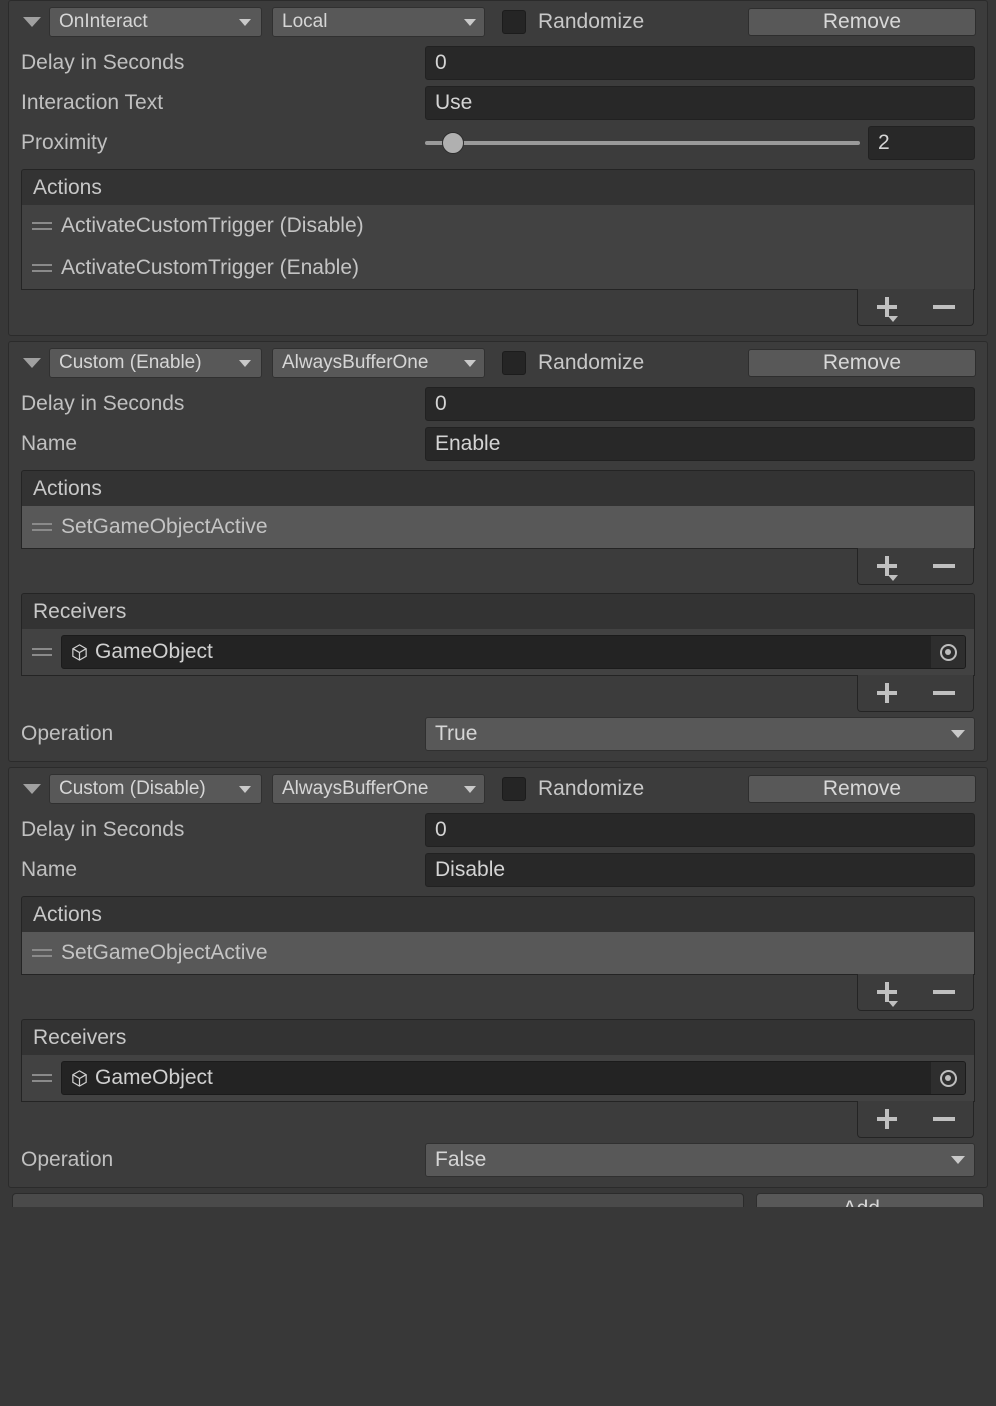 The width and height of the screenshot is (996, 1406). I want to click on randomize-label-2: Randomize, so click(591, 788).